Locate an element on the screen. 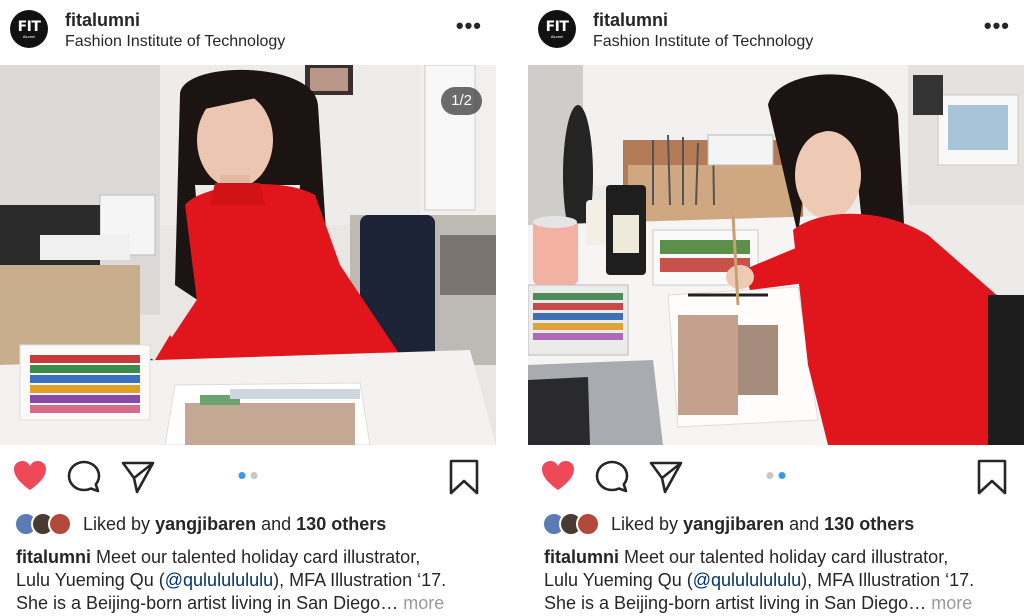 Image resolution: width=1024 pixels, height=616 pixels. slide-counter: 1/2 is located at coordinates (461, 101).